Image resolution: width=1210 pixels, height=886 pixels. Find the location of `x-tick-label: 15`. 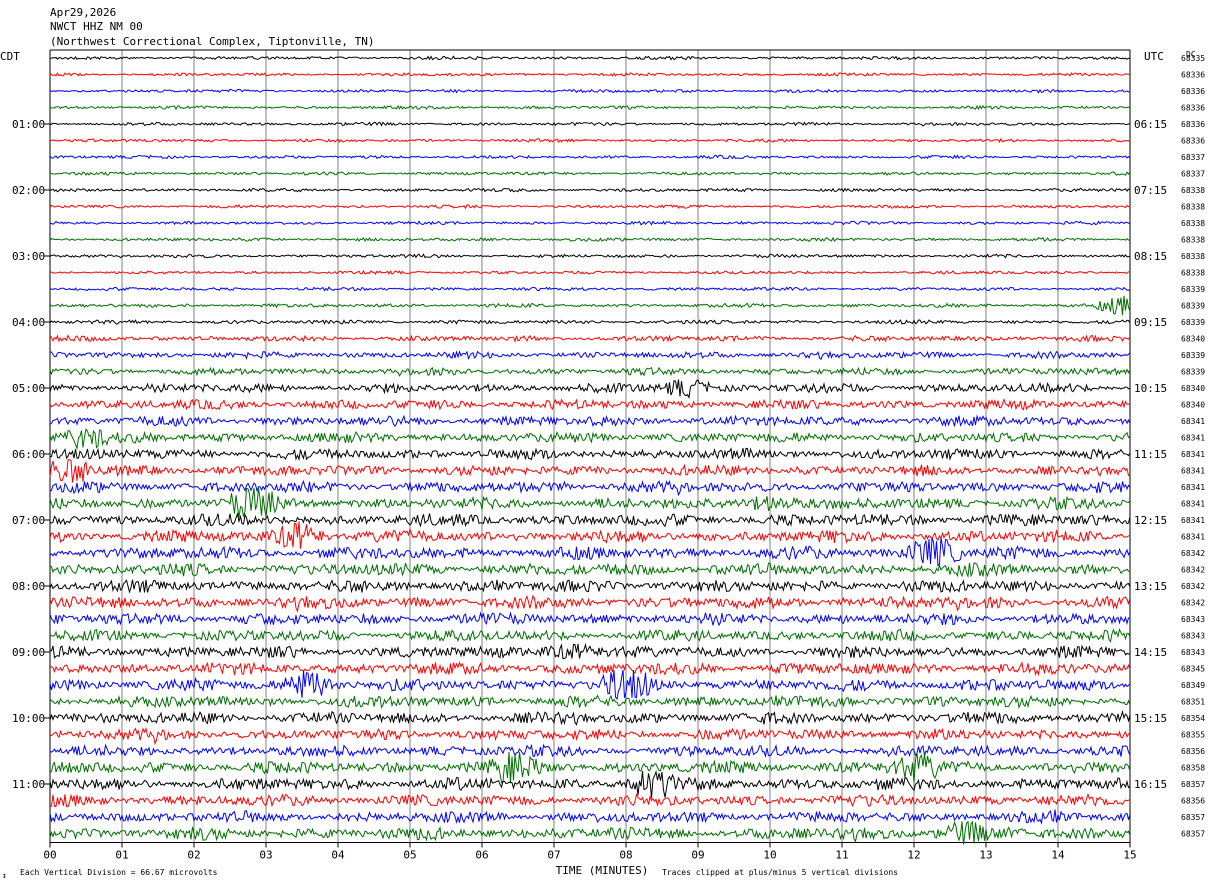

x-tick-label: 15 is located at coordinates (1129, 855).